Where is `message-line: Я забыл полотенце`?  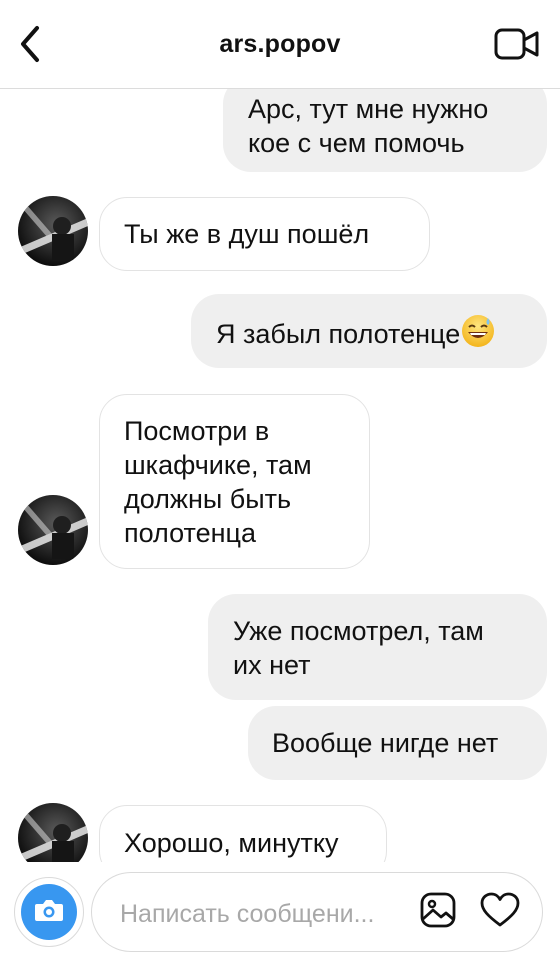
message-line: Я забыл полотенце is located at coordinates (338, 334).